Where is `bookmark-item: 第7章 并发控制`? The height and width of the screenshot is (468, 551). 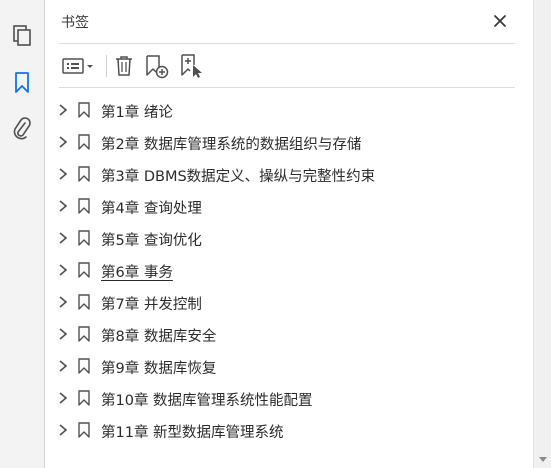
bookmark-item: 第7章 并发控制 is located at coordinates (289, 302).